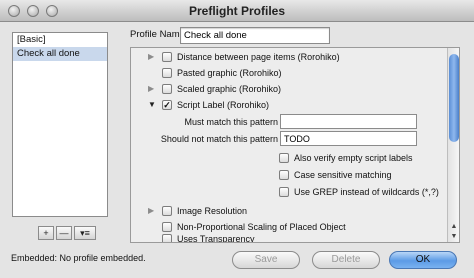 This screenshot has width=474, height=278. Describe the element at coordinates (454, 98) in the screenshot. I see `scrollbar-thumb` at that location.